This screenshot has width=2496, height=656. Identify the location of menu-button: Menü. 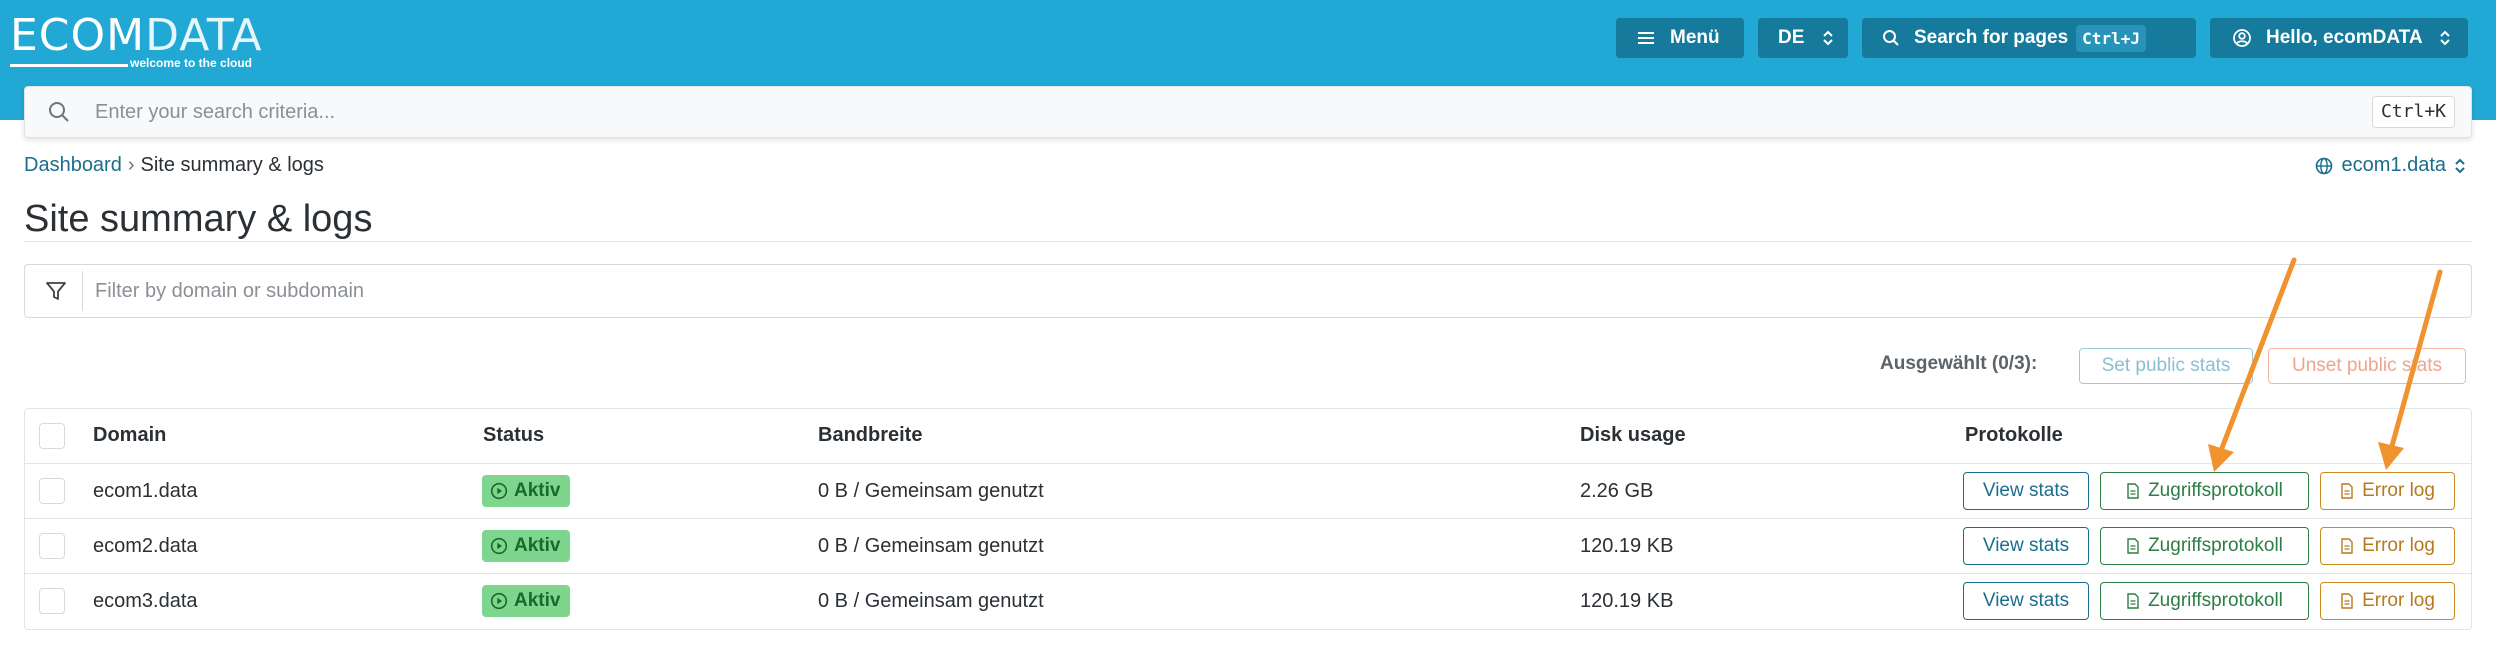
(1680, 38).